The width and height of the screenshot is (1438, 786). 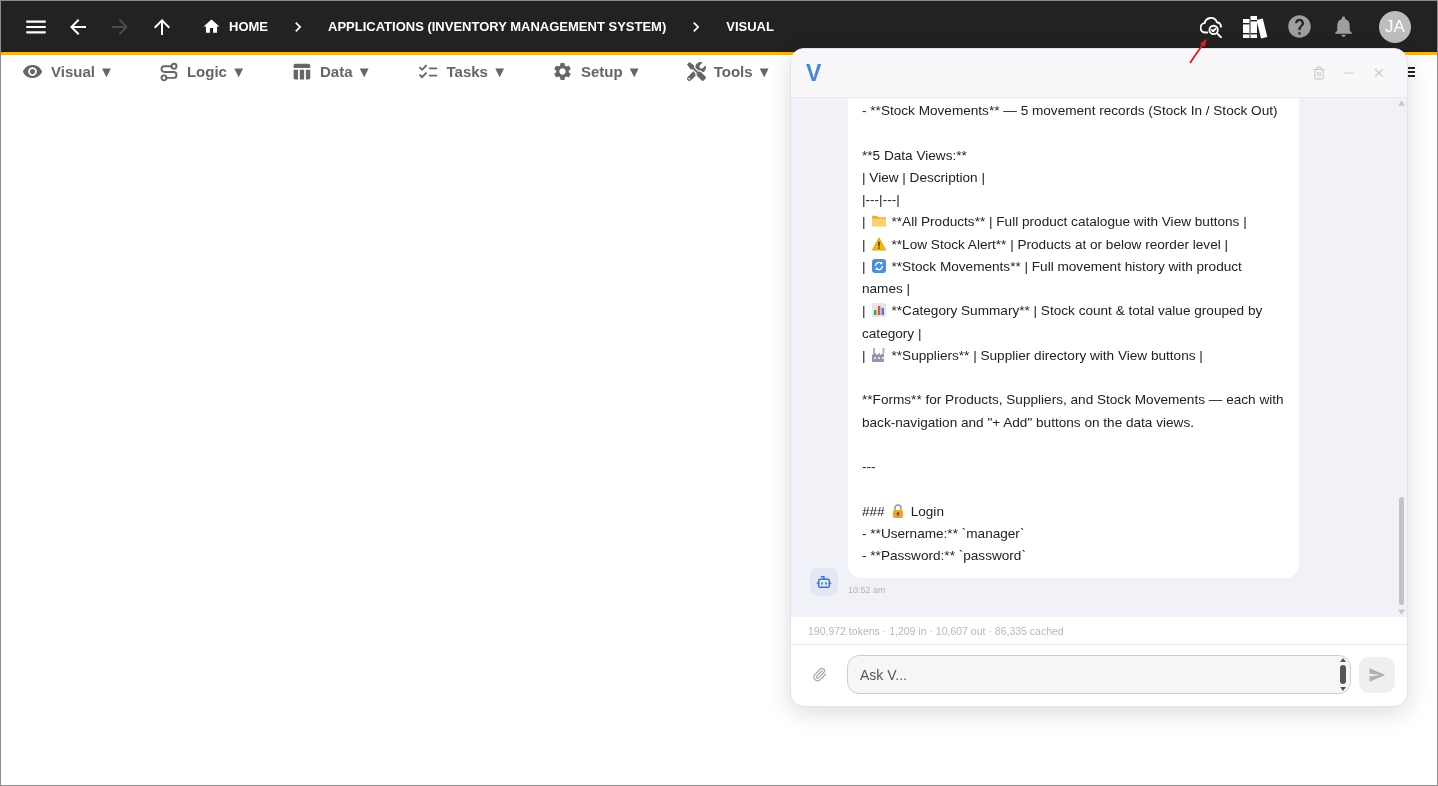 I want to click on message-text: Login, so click(x=927, y=511).